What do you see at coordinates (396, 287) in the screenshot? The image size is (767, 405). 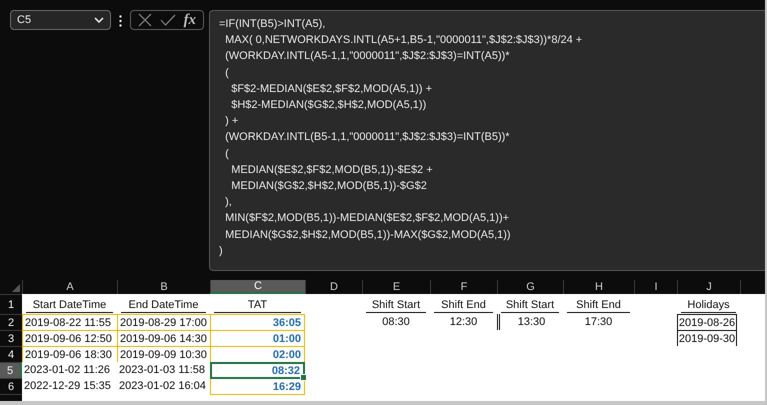 I see `column-header: E` at bounding box center [396, 287].